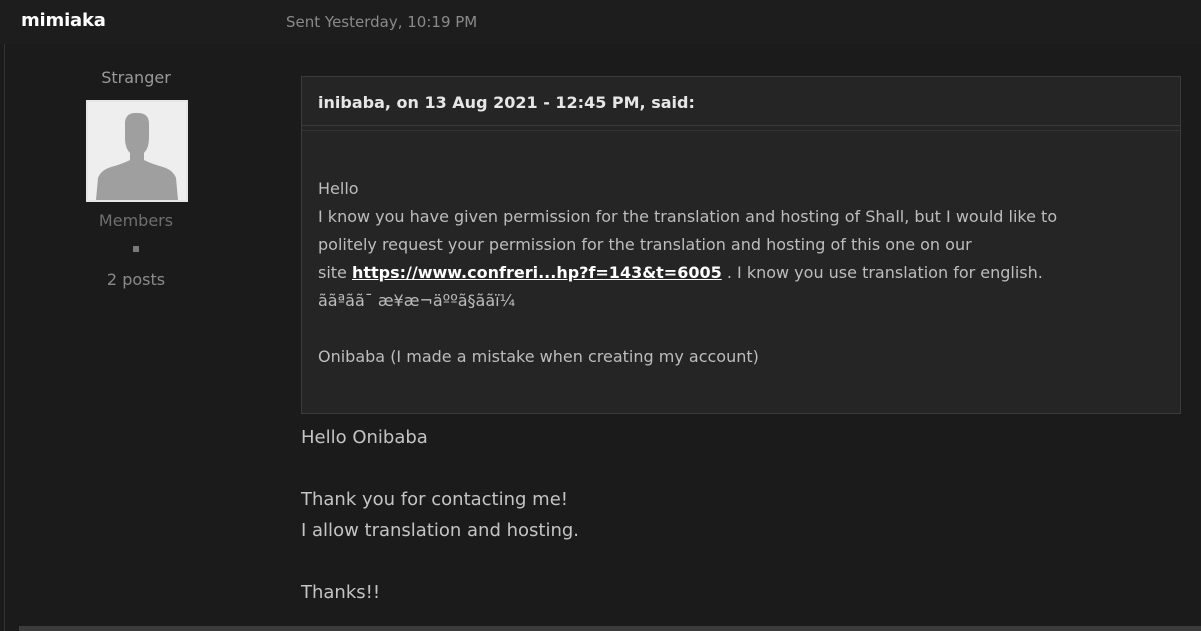  I want to click on rank-pip-icon, so click(136, 249).